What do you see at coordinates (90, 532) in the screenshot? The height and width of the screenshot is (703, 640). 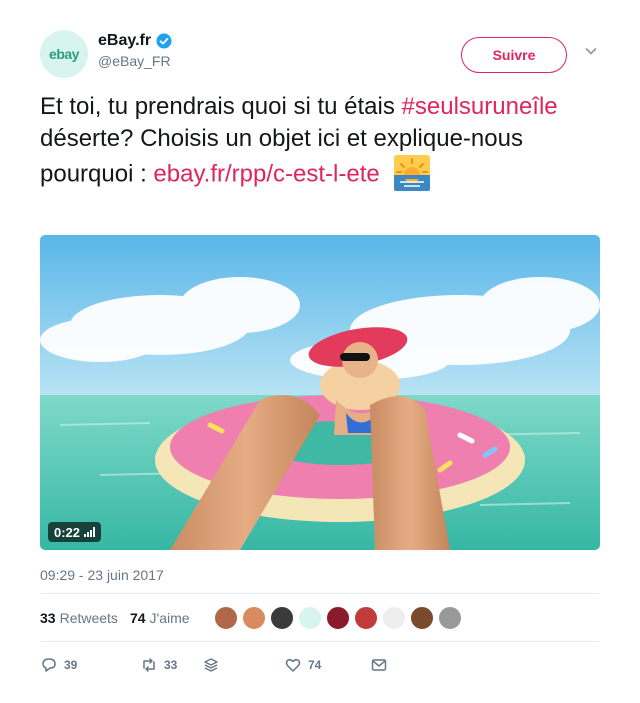 I see `gif-signal-icon` at bounding box center [90, 532].